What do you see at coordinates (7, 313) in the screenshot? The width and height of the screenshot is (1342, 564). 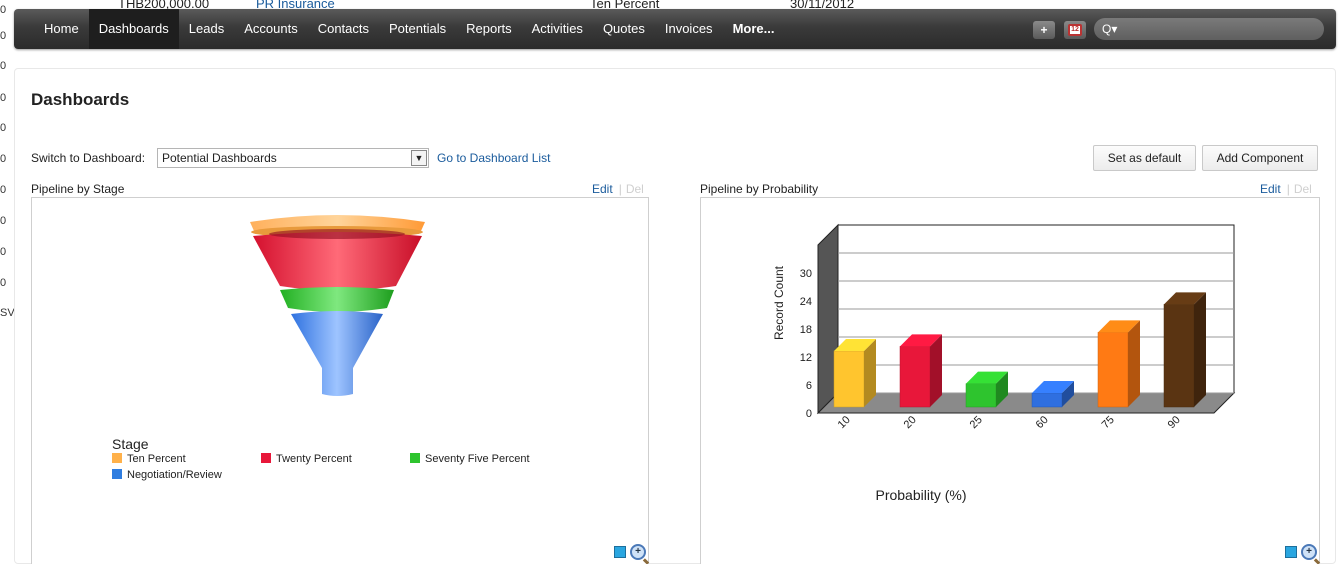 I see `left-fragment: SV` at bounding box center [7, 313].